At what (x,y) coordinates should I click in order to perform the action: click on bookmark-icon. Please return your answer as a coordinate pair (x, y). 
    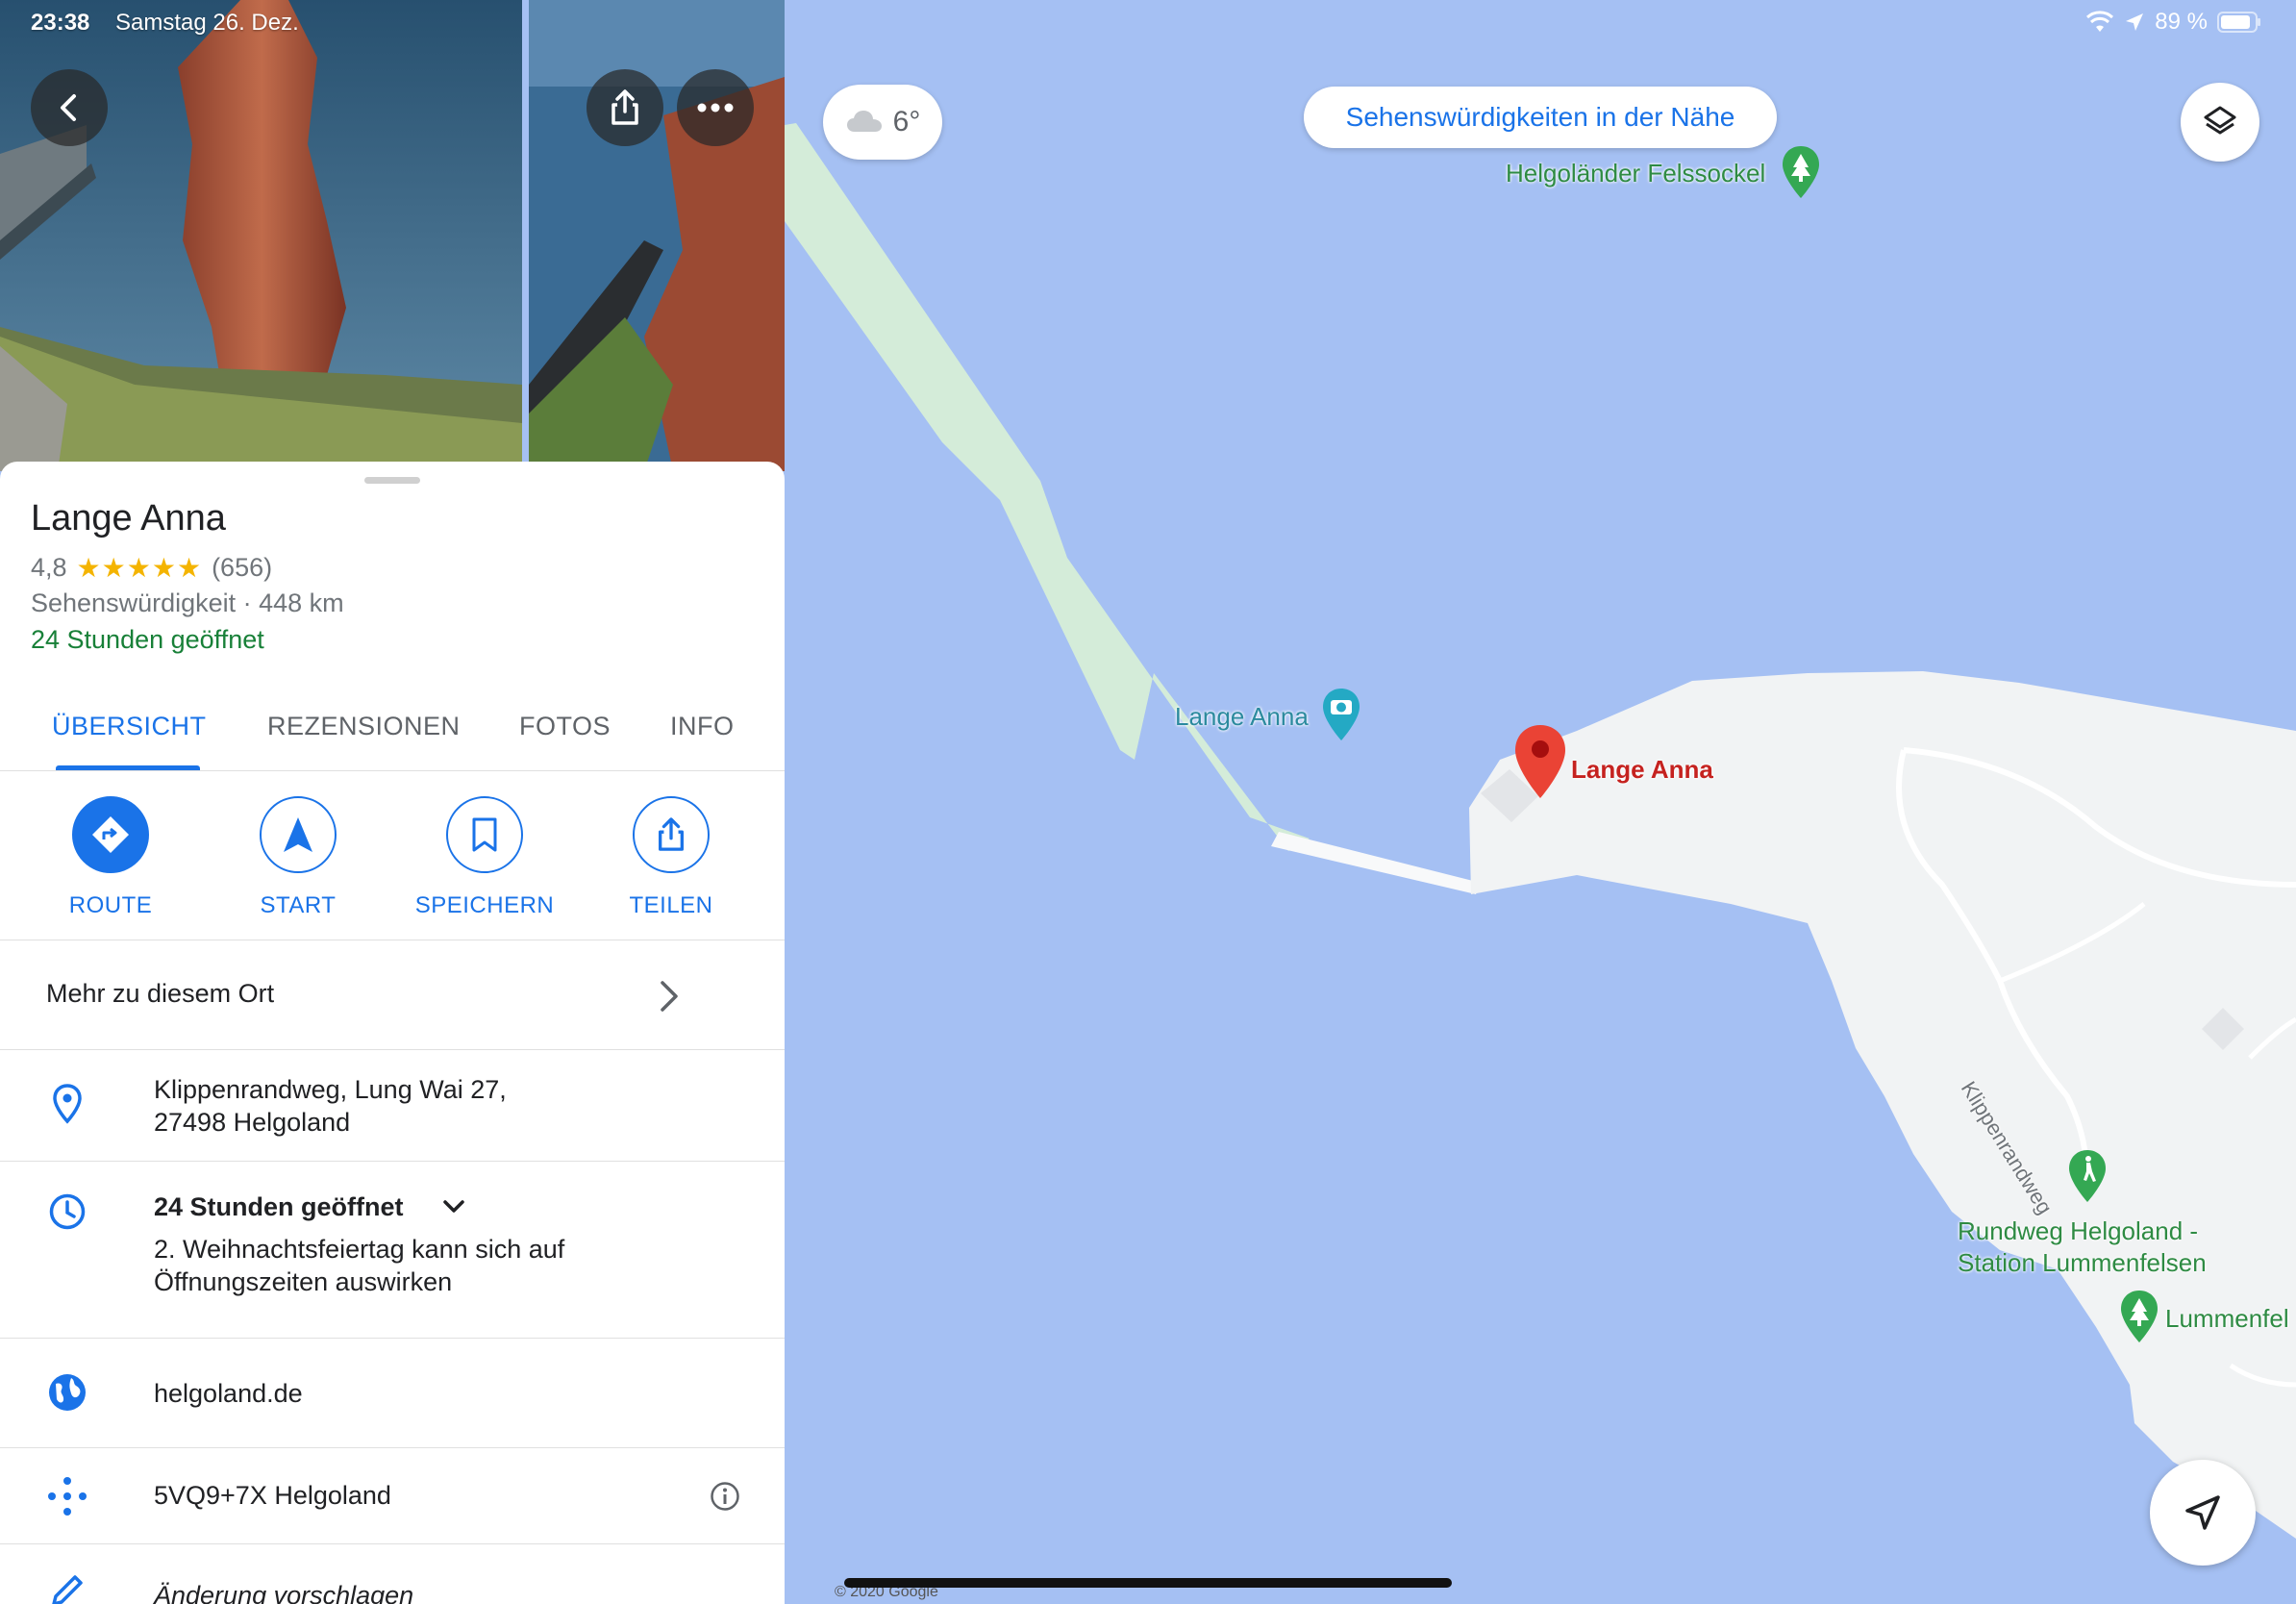
    Looking at the image, I should click on (484, 834).